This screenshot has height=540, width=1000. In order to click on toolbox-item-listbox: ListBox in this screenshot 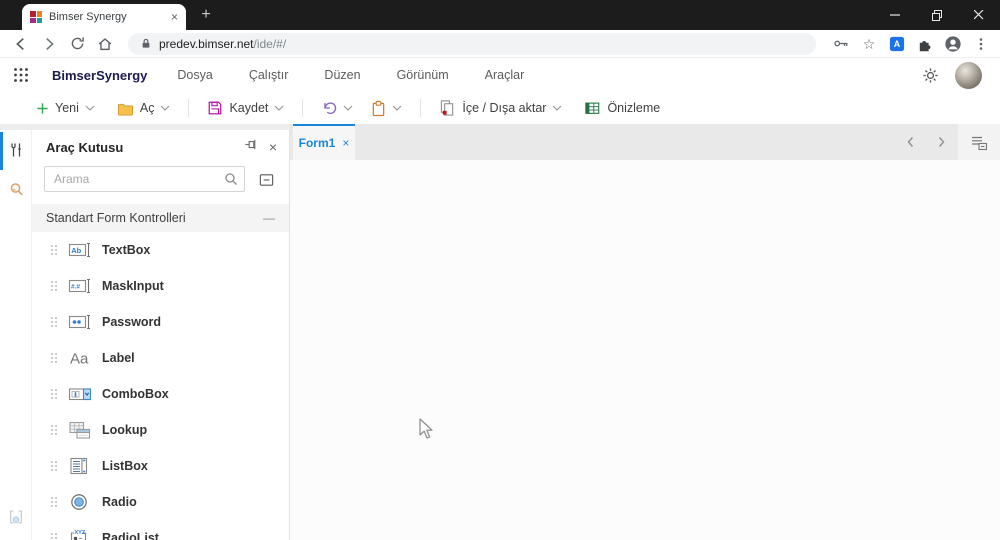, I will do `click(160, 466)`.